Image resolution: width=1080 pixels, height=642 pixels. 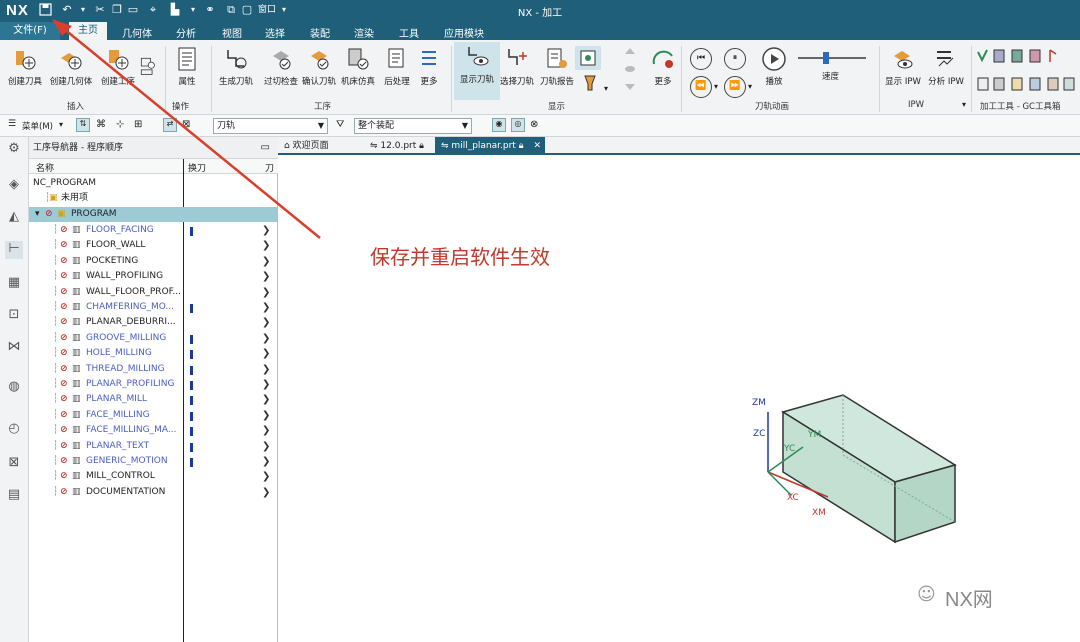 I want to click on column-tool-change: 换刀, so click(x=197, y=167).